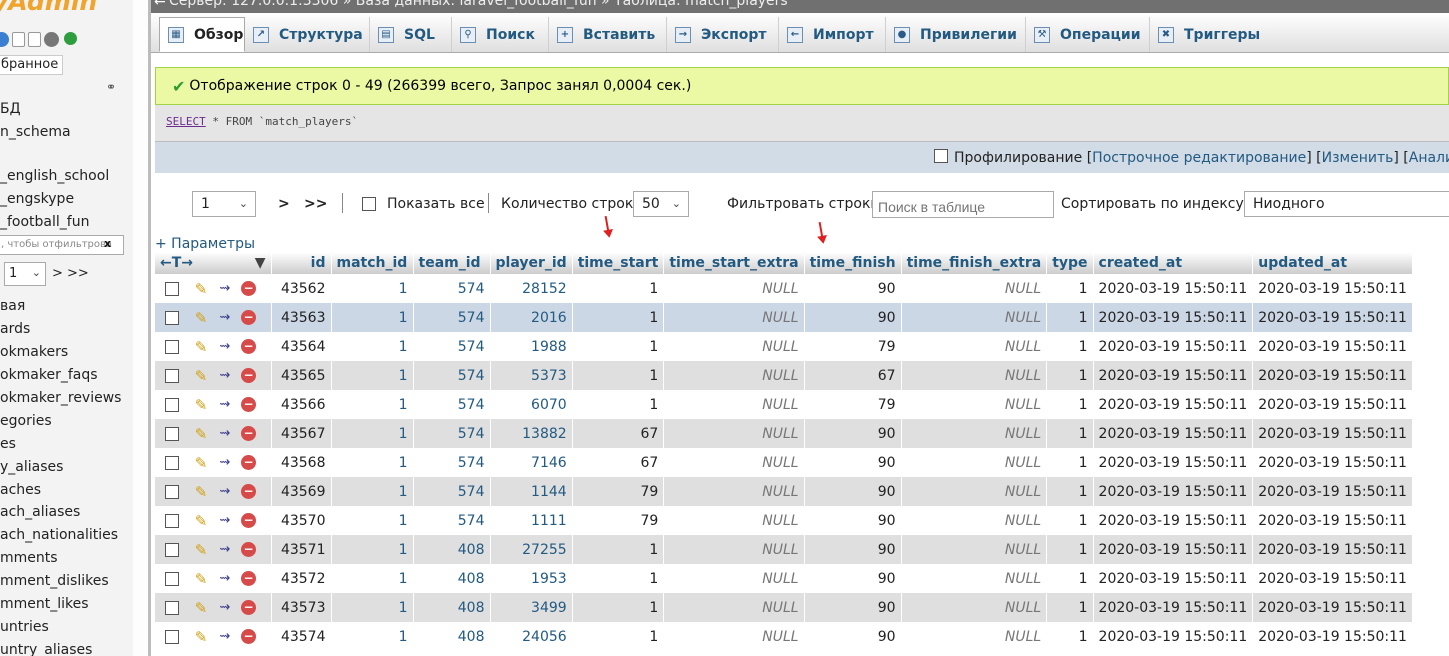  Describe the element at coordinates (956, 34) in the screenshot. I see `tab-privileges: ● Привилегии` at that location.